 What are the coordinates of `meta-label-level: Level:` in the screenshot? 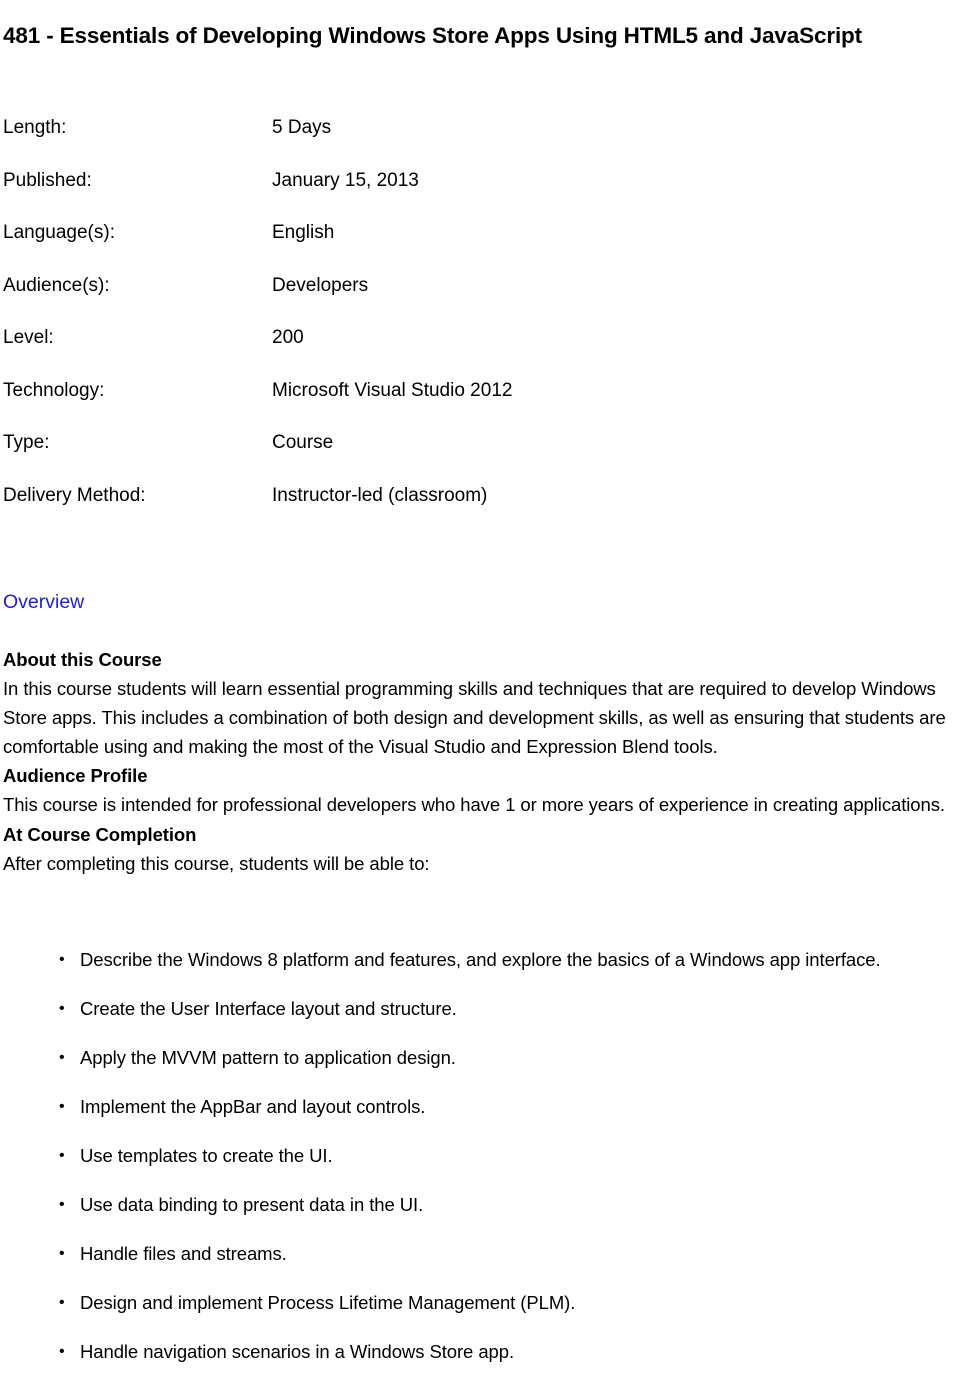 It's located at (28, 337).